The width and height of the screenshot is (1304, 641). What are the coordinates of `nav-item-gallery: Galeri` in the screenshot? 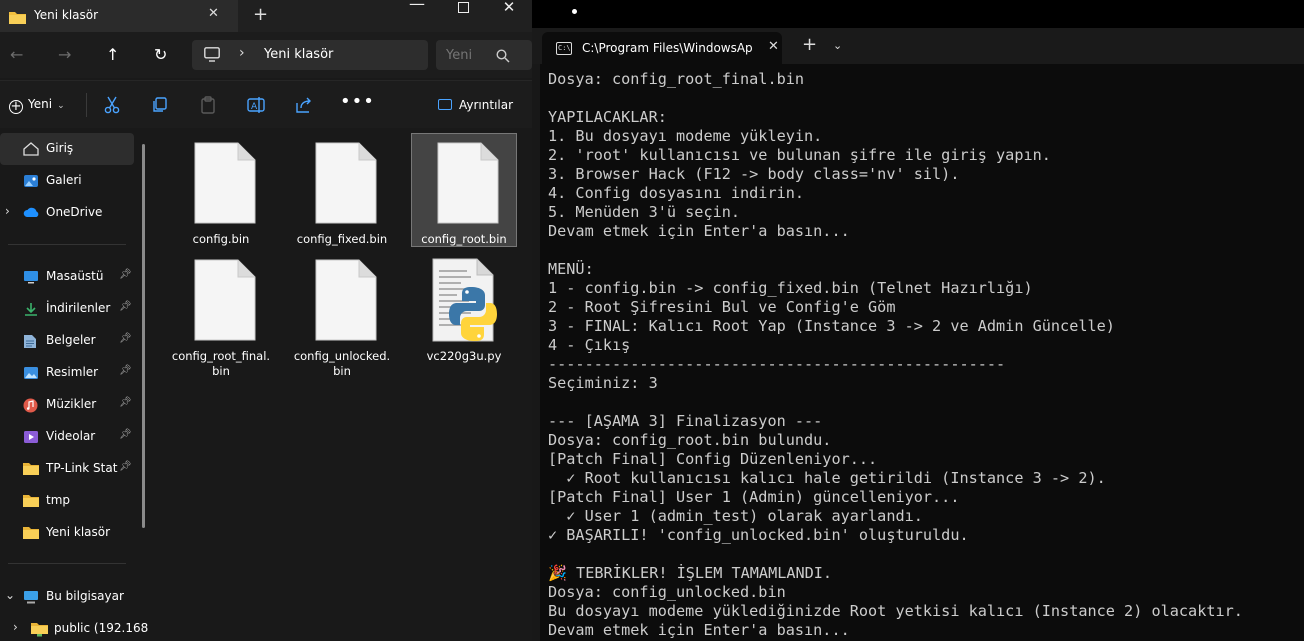 It's located at (67, 181).